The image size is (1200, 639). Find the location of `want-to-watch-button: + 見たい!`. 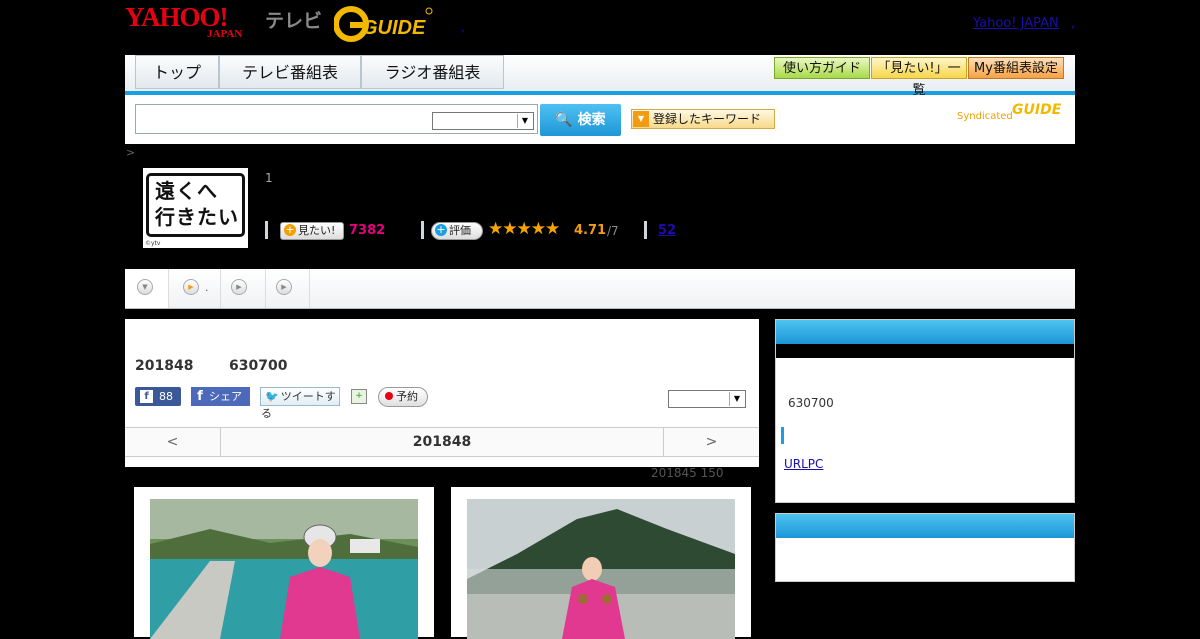

want-to-watch-button: + 見たい! is located at coordinates (312, 231).